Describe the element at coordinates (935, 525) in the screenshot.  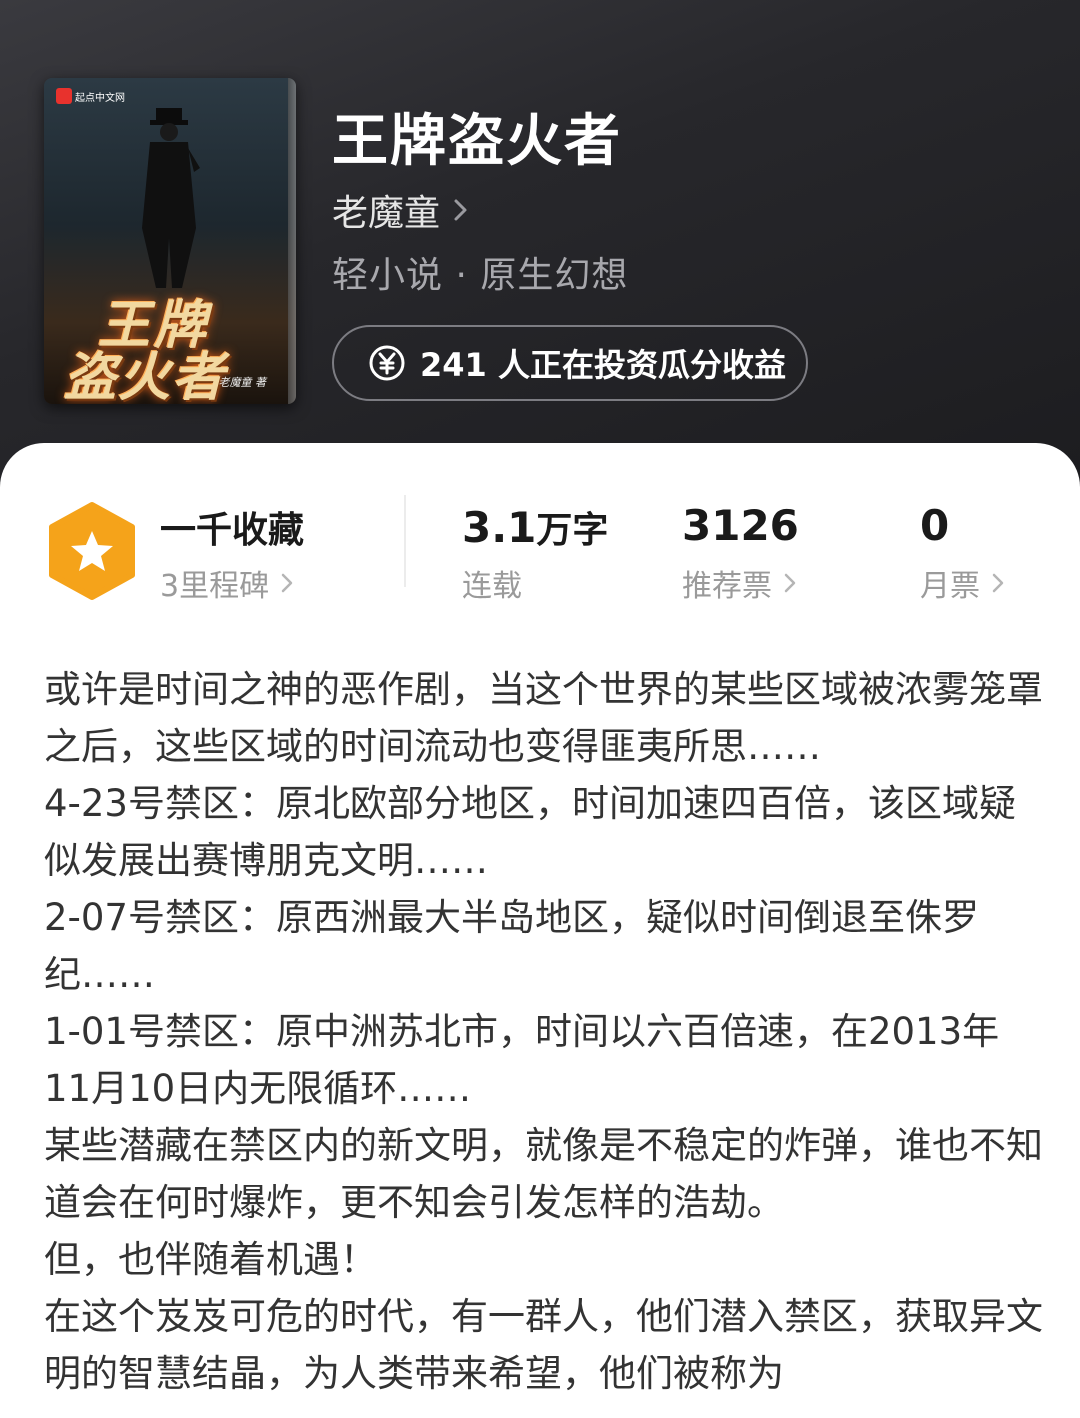
I see `monthly-count: 0` at that location.